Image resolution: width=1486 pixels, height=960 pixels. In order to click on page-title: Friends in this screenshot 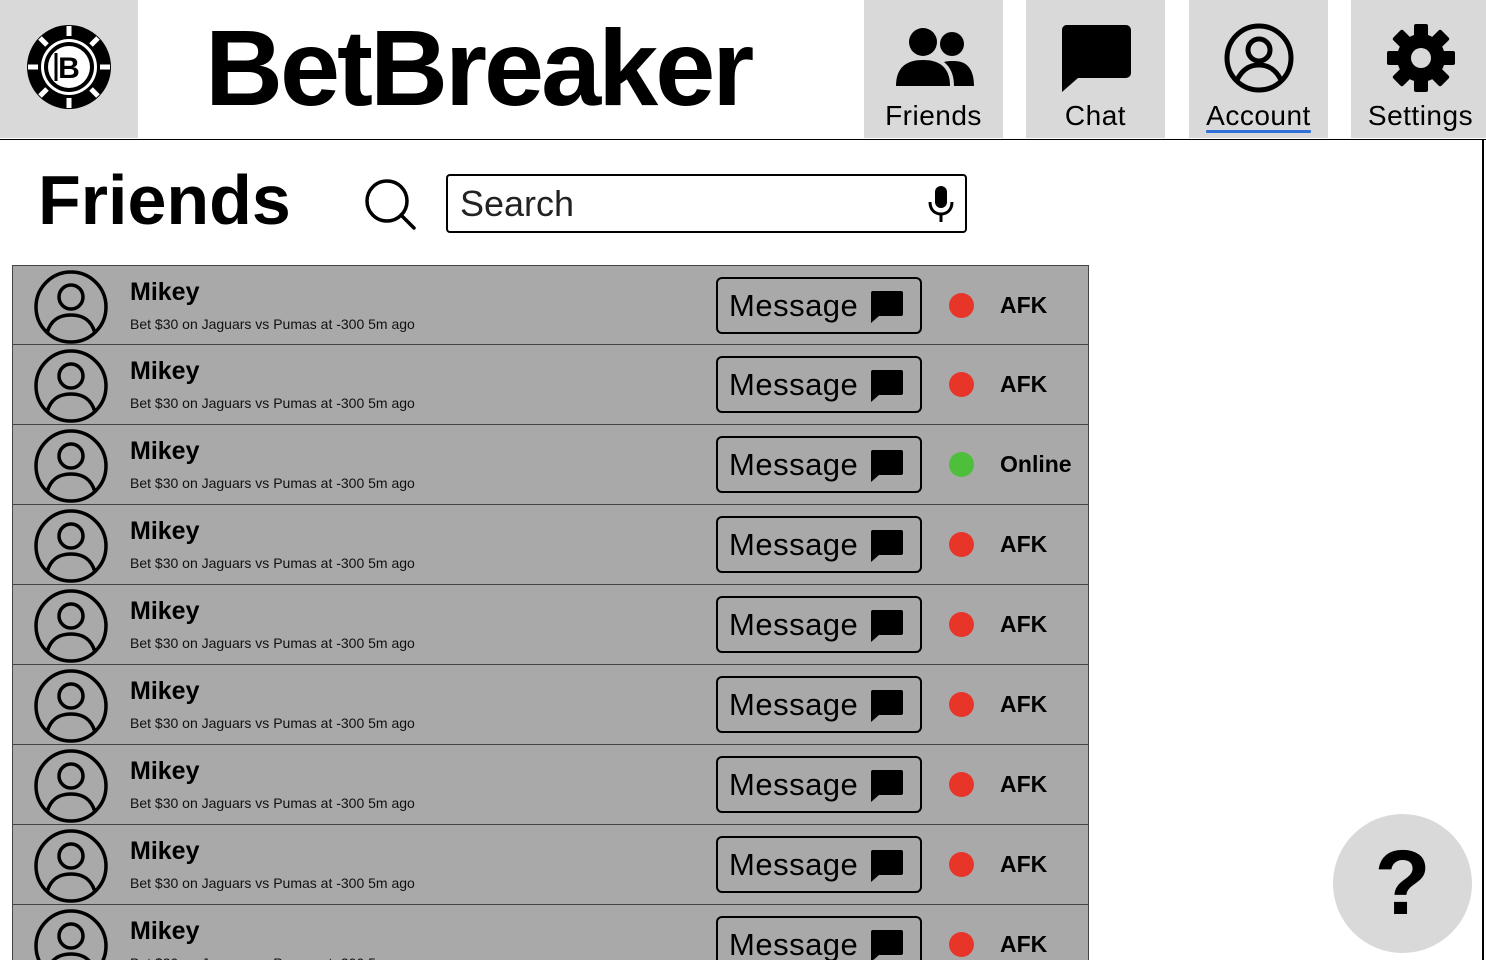, I will do `click(164, 200)`.